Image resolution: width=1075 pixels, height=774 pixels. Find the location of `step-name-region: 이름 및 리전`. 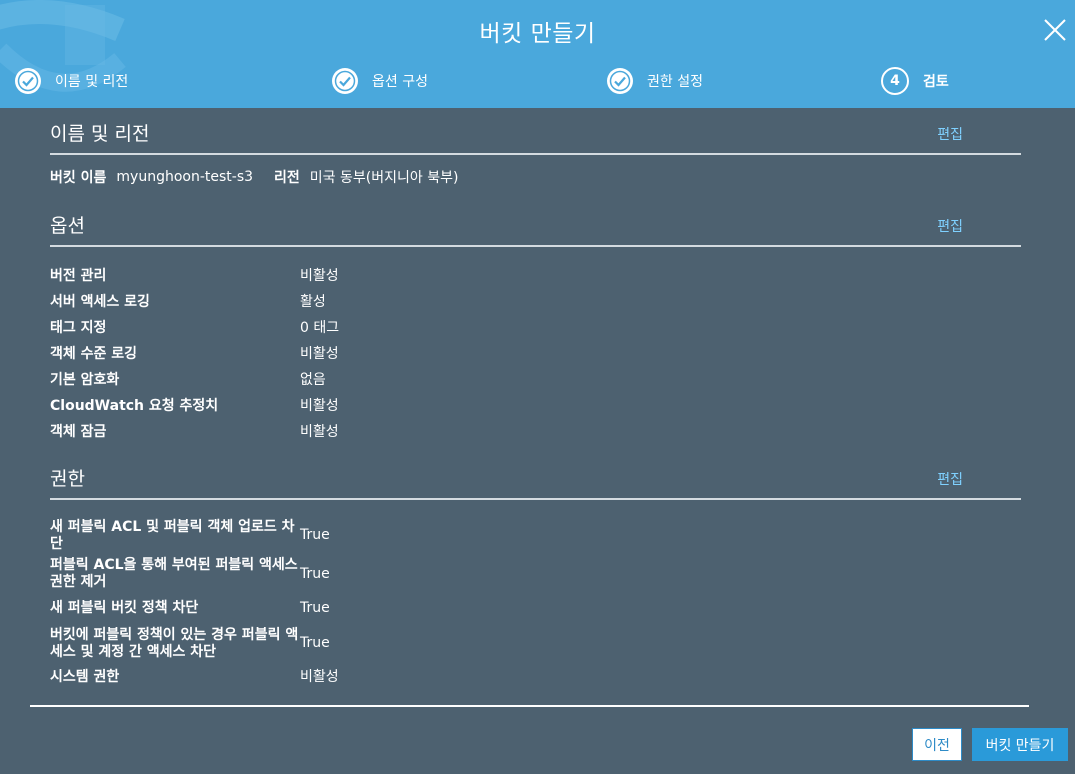

step-name-region: 이름 및 리전 is located at coordinates (71, 81).